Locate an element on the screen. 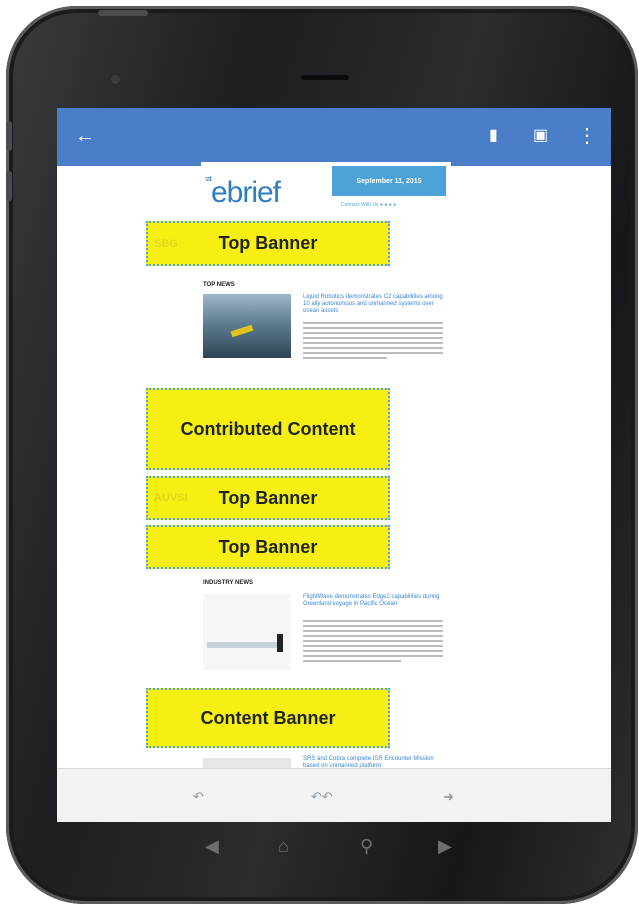  message-action-bar: ↶ ↶↶ ➜ is located at coordinates (334, 795).